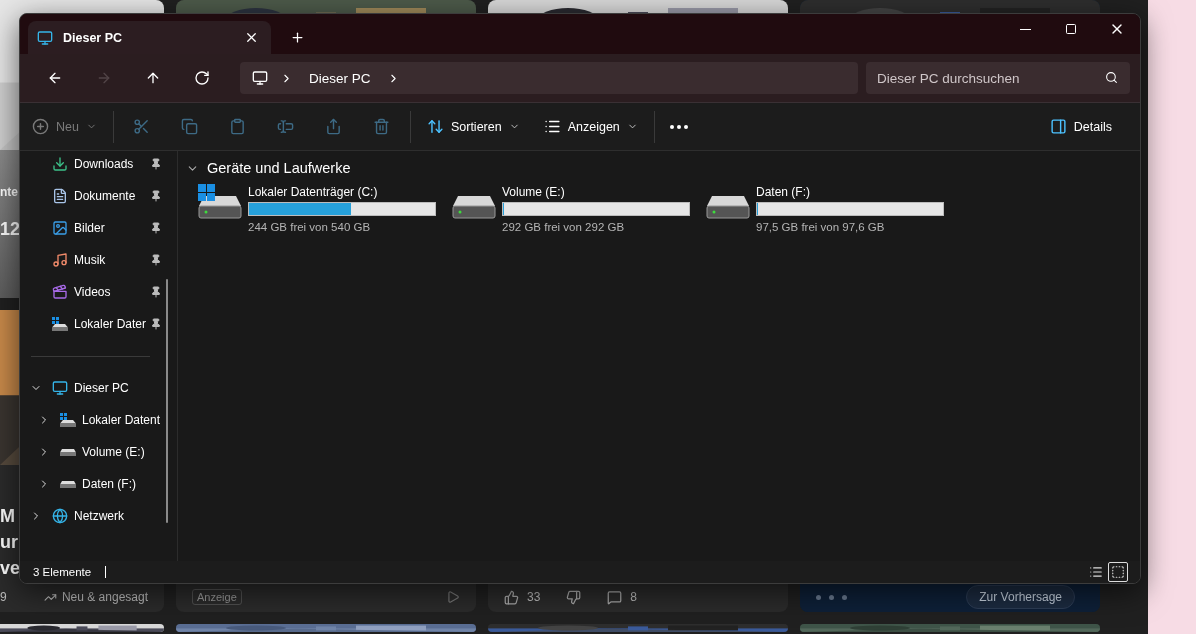 The height and width of the screenshot is (634, 1196). I want to click on quick-access-item: Videos, so click(98, 292).